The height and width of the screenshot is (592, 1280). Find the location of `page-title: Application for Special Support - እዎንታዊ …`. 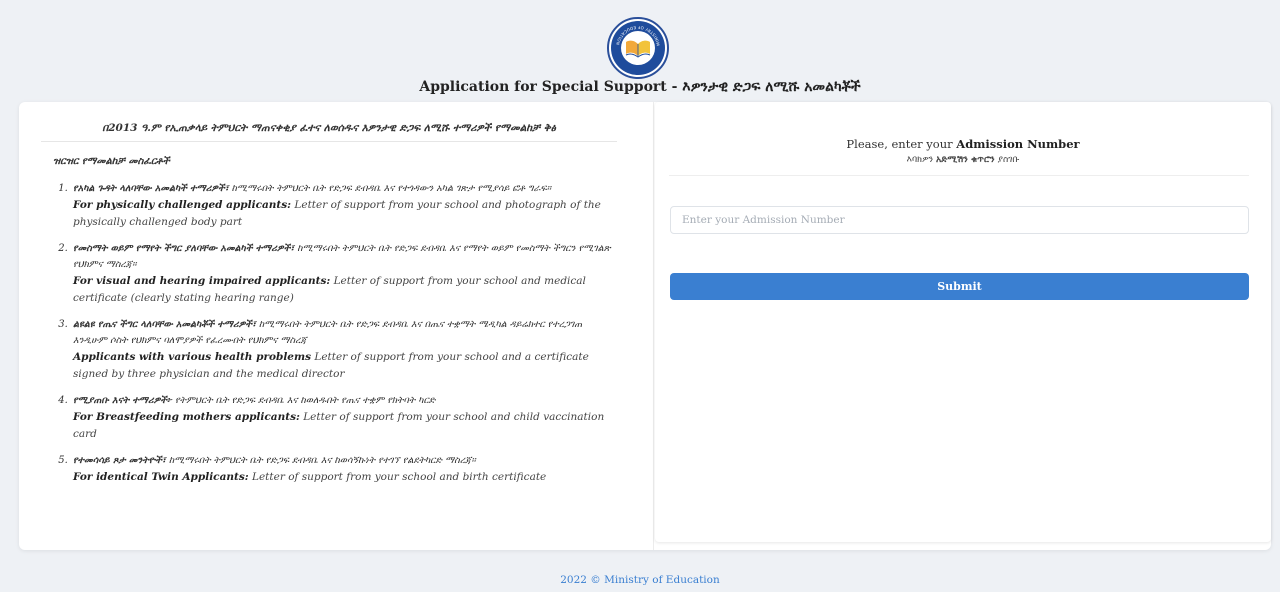

page-title: Application for Special Support - እዎንታዊ … is located at coordinates (640, 87).